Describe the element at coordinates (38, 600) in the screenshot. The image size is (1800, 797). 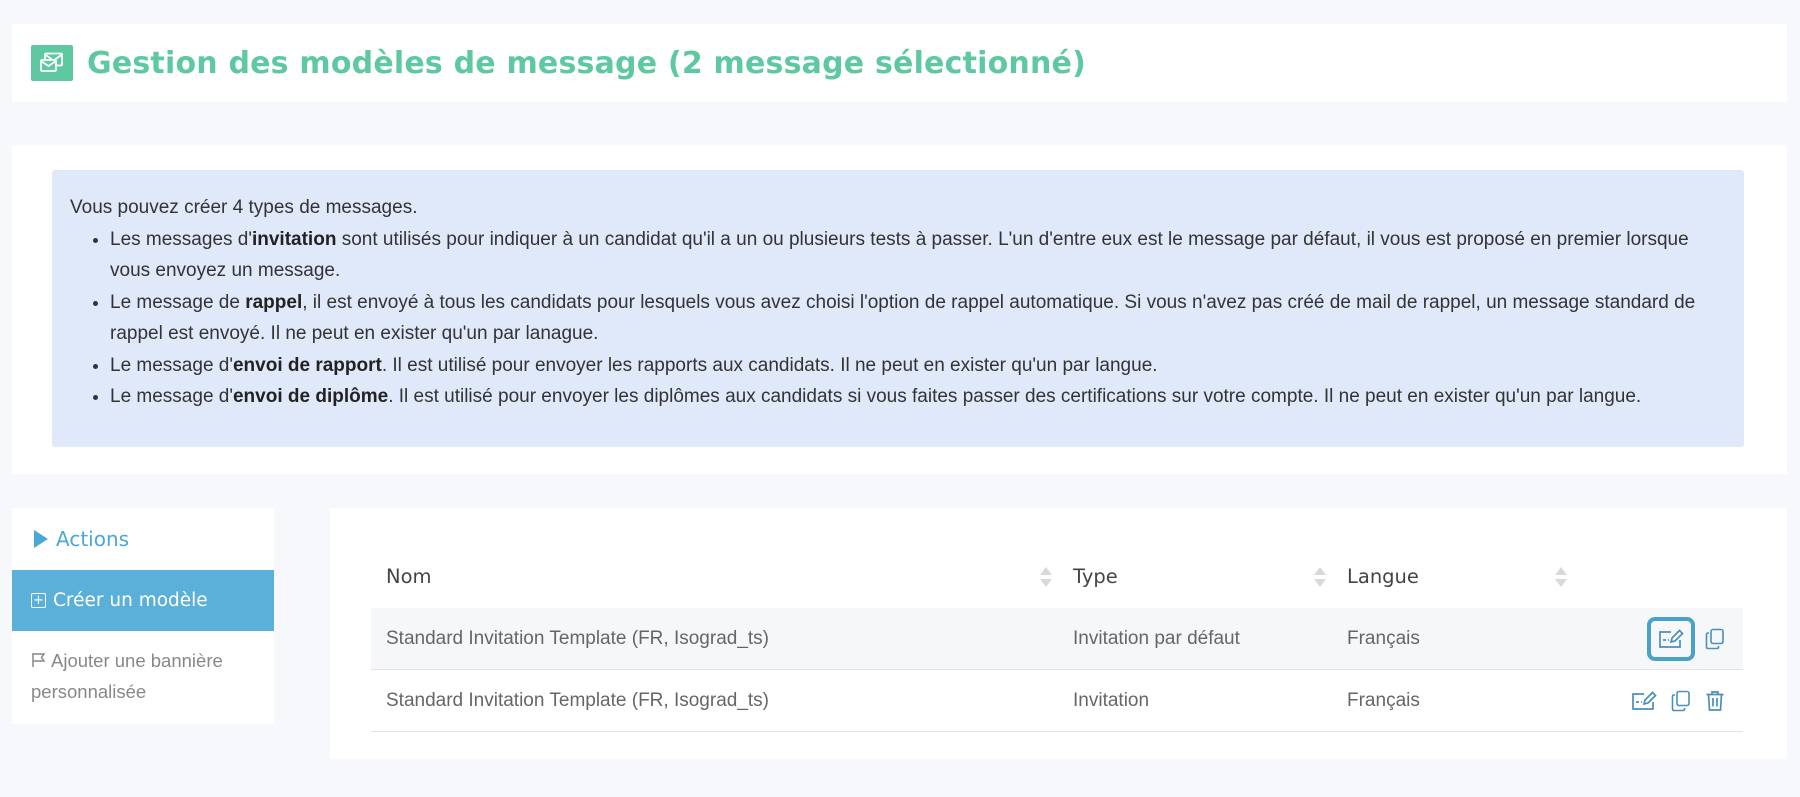
I see `plus-square-icon: +` at that location.